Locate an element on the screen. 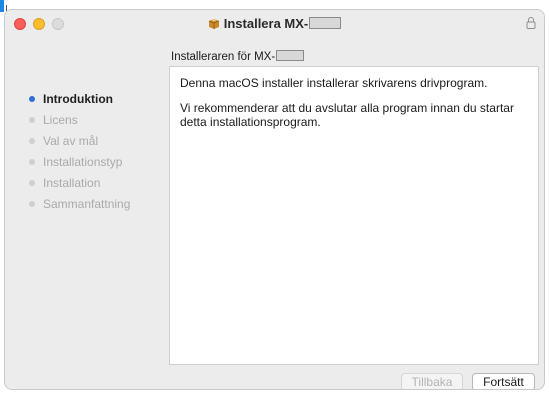 This screenshot has height=394, width=549. redacted-model is located at coordinates (325, 23).